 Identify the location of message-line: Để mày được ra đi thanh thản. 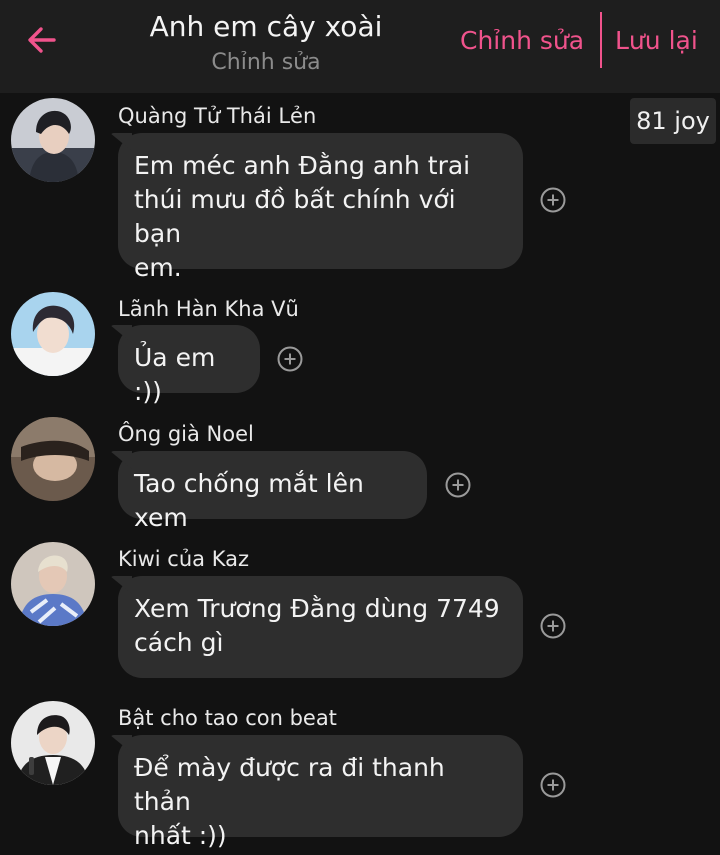
(289, 784).